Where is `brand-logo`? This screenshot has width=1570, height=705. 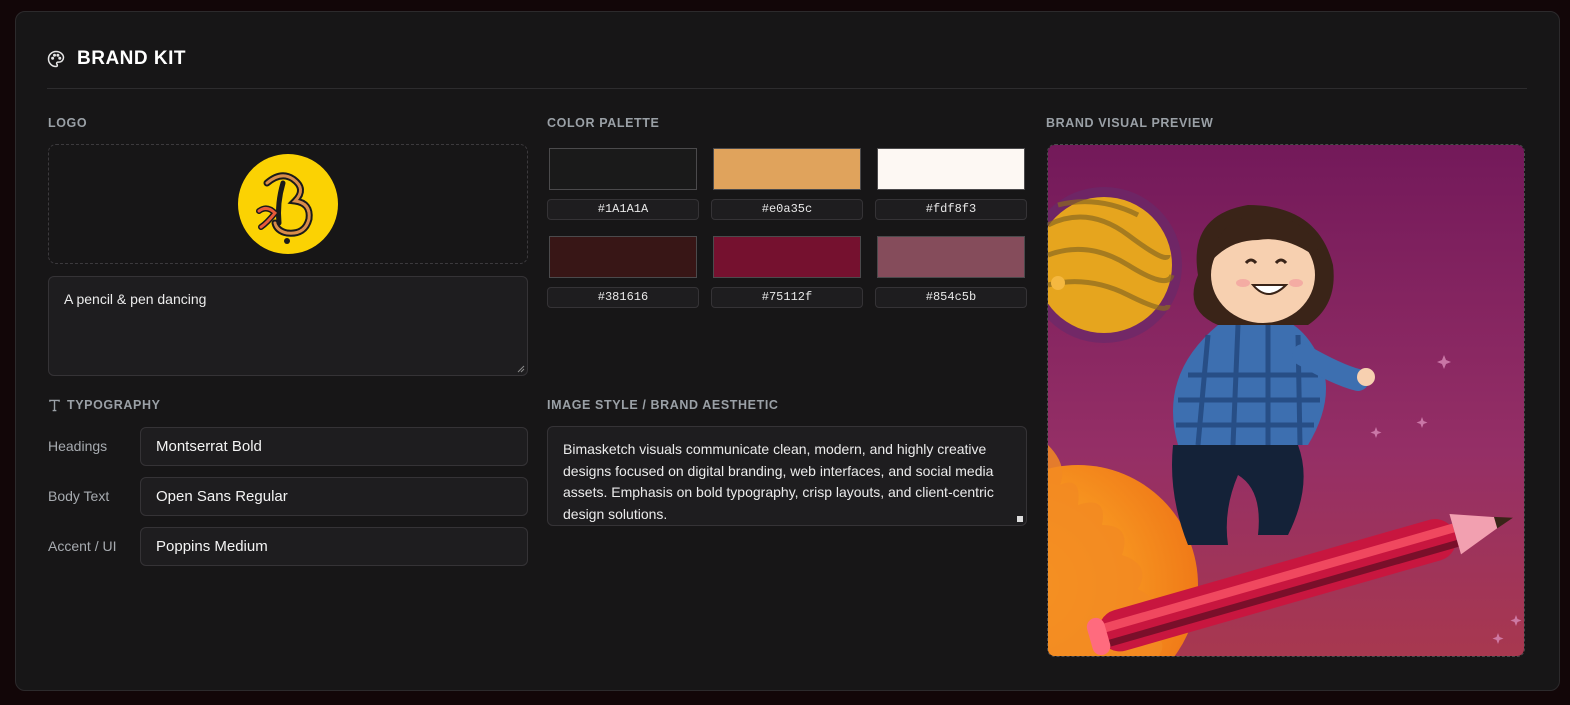
brand-logo is located at coordinates (288, 204).